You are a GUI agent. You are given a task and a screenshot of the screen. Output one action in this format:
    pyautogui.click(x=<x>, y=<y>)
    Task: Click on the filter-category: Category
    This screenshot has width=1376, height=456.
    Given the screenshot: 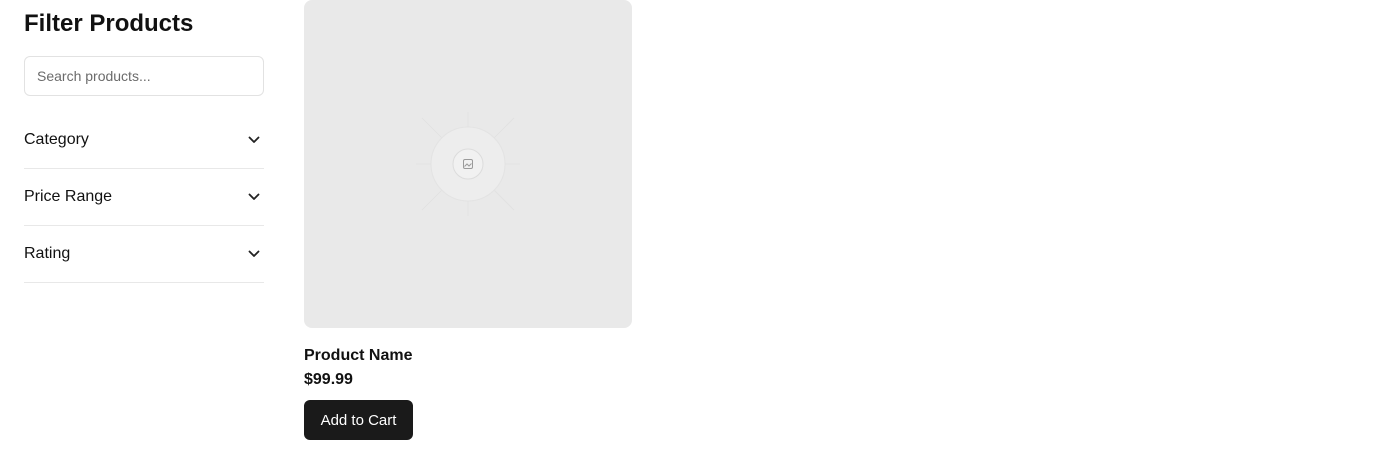 What is the action you would take?
    pyautogui.click(x=144, y=140)
    